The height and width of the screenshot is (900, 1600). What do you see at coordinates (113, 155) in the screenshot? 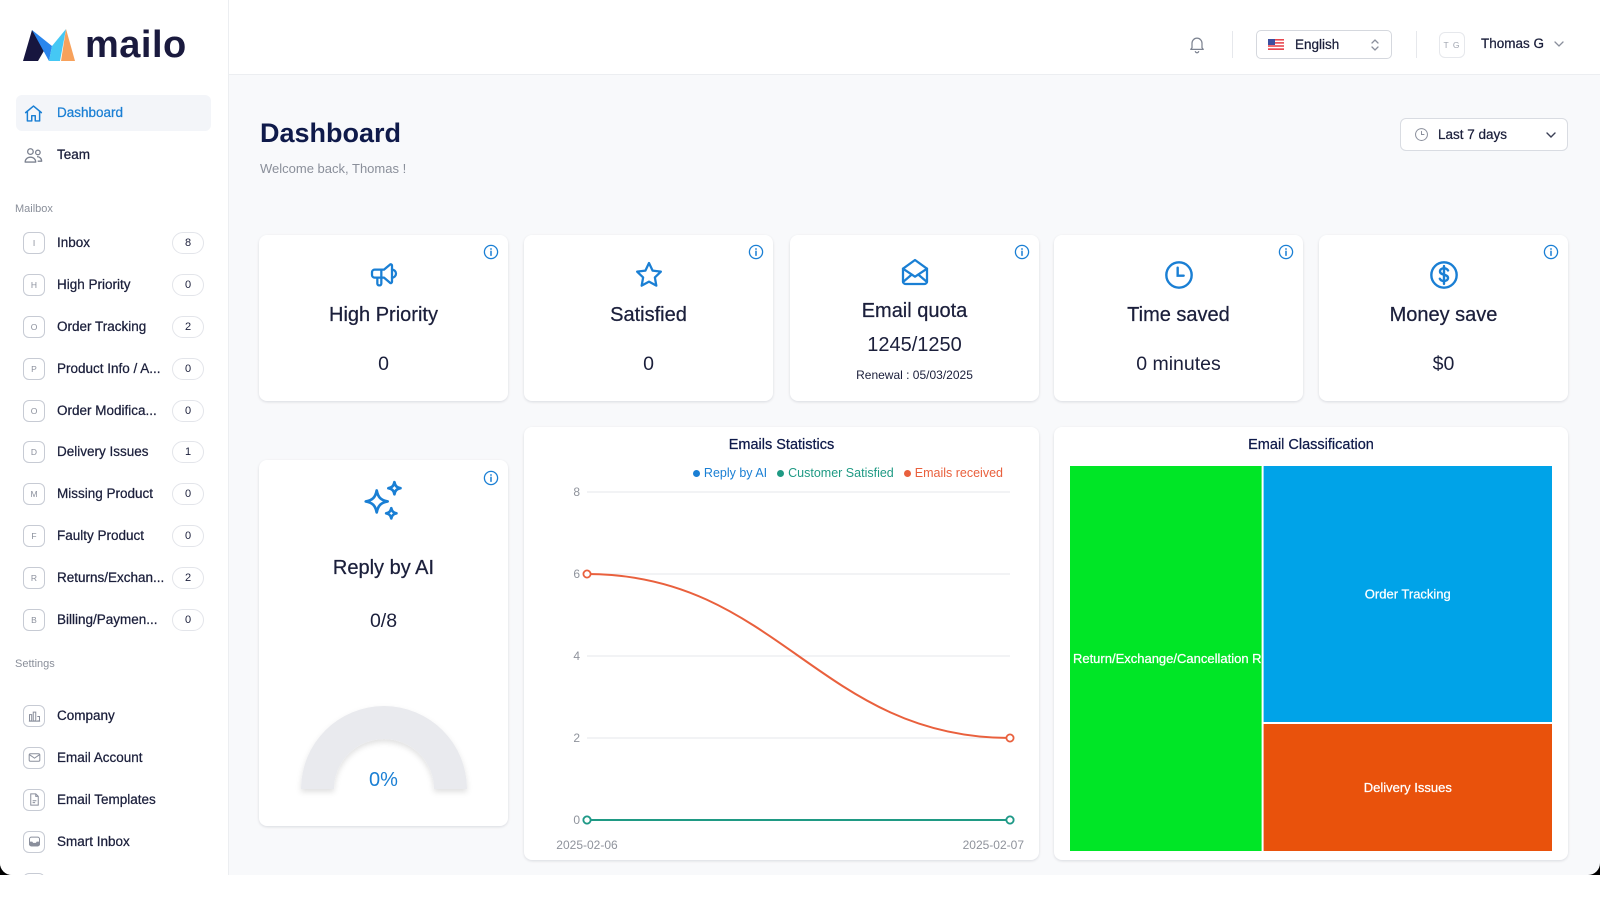
I see `sidebar-item-team: Team` at bounding box center [113, 155].